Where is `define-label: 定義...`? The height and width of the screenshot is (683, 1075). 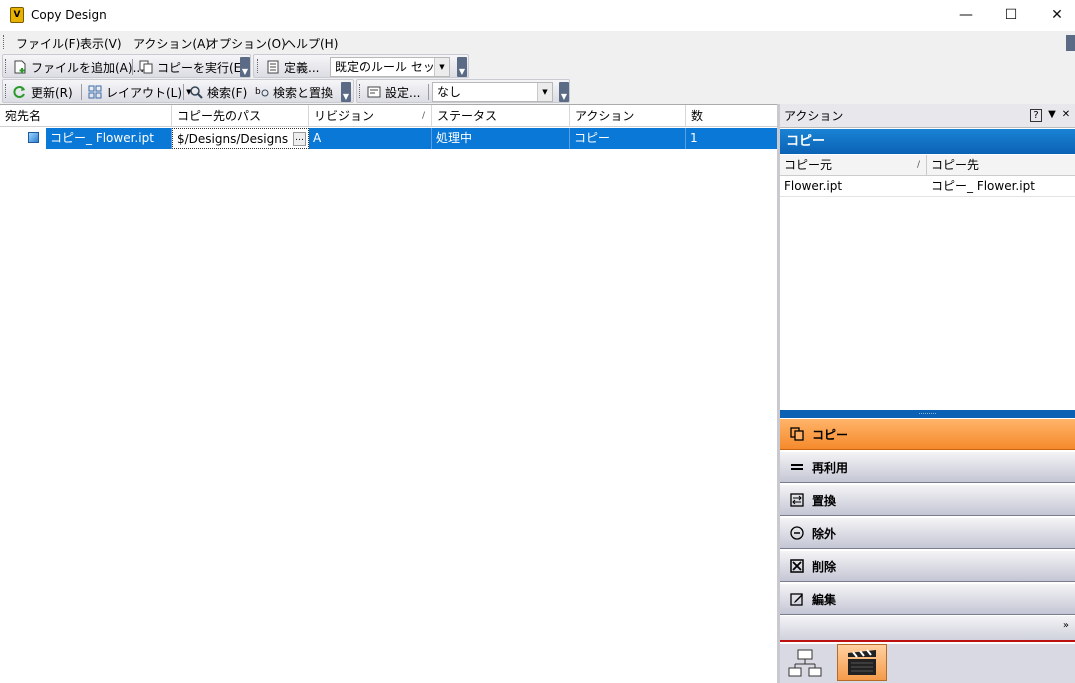 define-label: 定義... is located at coordinates (302, 67).